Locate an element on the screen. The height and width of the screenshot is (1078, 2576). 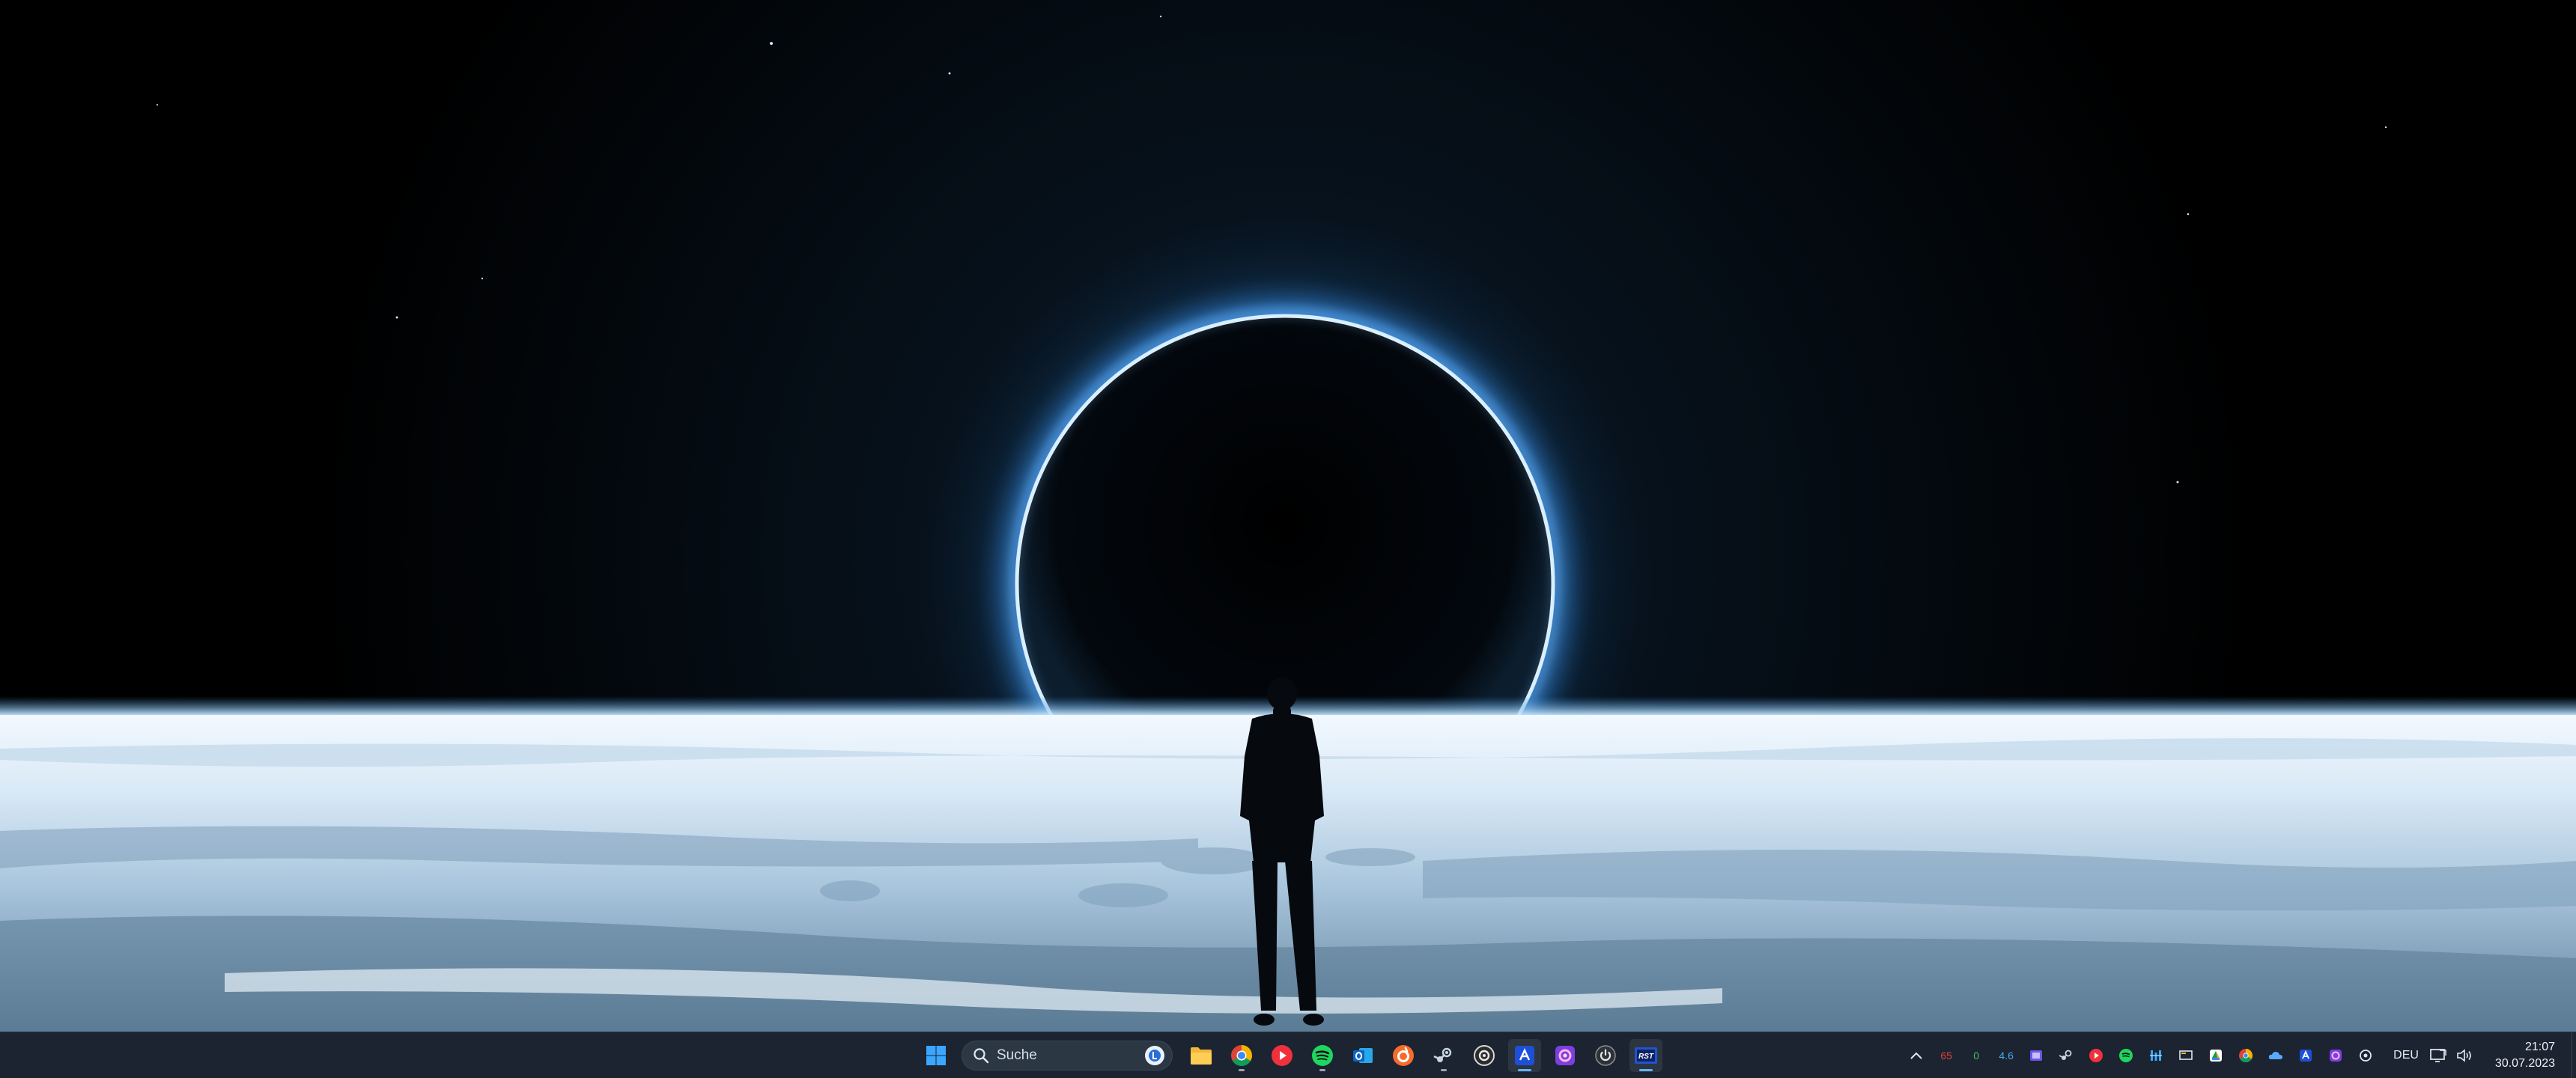
tray-display-icon is located at coordinates (2186, 1055).